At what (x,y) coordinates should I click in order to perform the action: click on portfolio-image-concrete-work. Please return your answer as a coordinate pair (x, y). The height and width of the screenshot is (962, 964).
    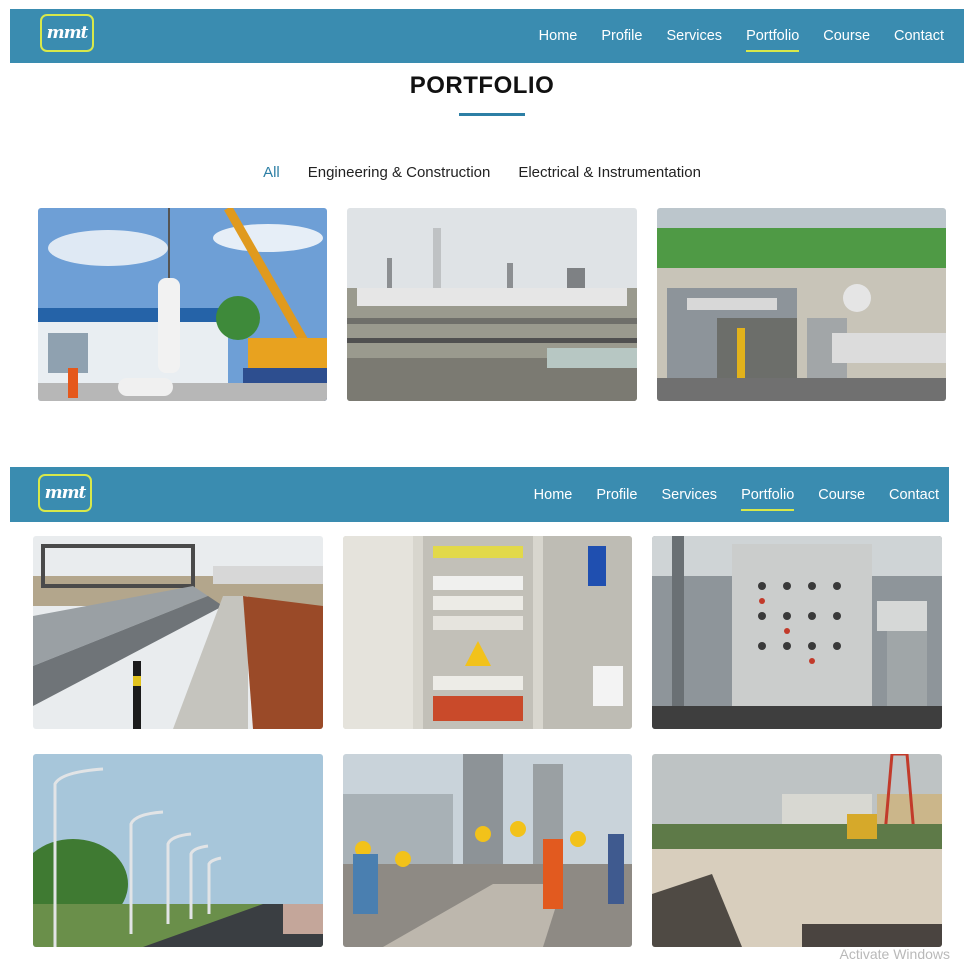
    Looking at the image, I should click on (487, 850).